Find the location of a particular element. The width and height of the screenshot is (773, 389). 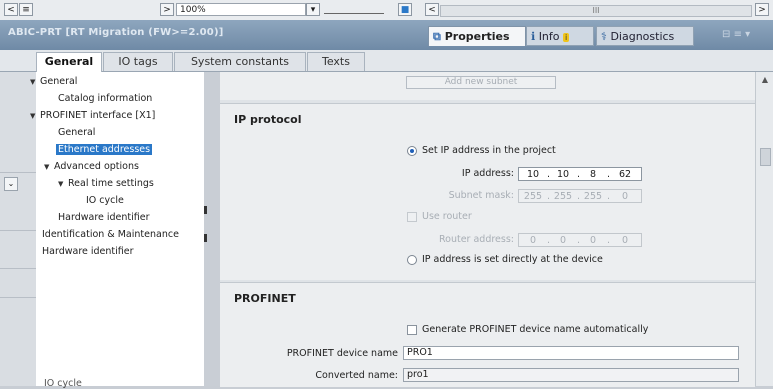

tree-item-label: Advanced options is located at coordinates (96, 166).